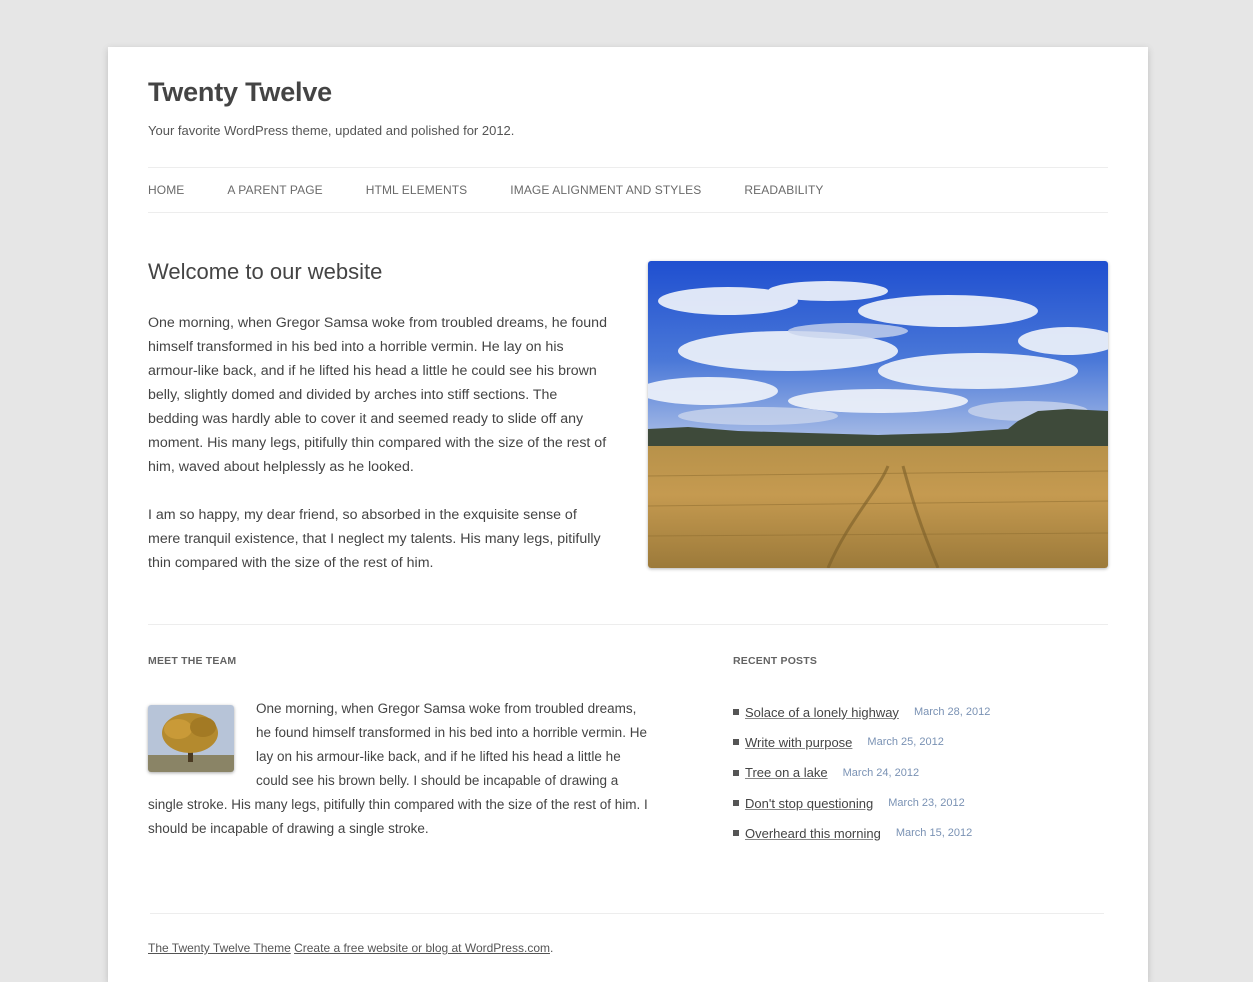 This screenshot has height=982, width=1253. Describe the element at coordinates (219, 948) in the screenshot. I see `theme-credit-link: The Twenty Twelve Theme` at that location.